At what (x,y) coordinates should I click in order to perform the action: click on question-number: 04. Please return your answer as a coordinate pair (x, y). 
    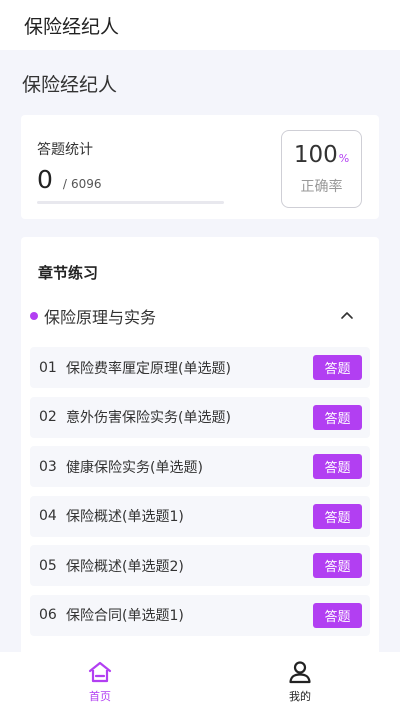
    Looking at the image, I should click on (48, 516).